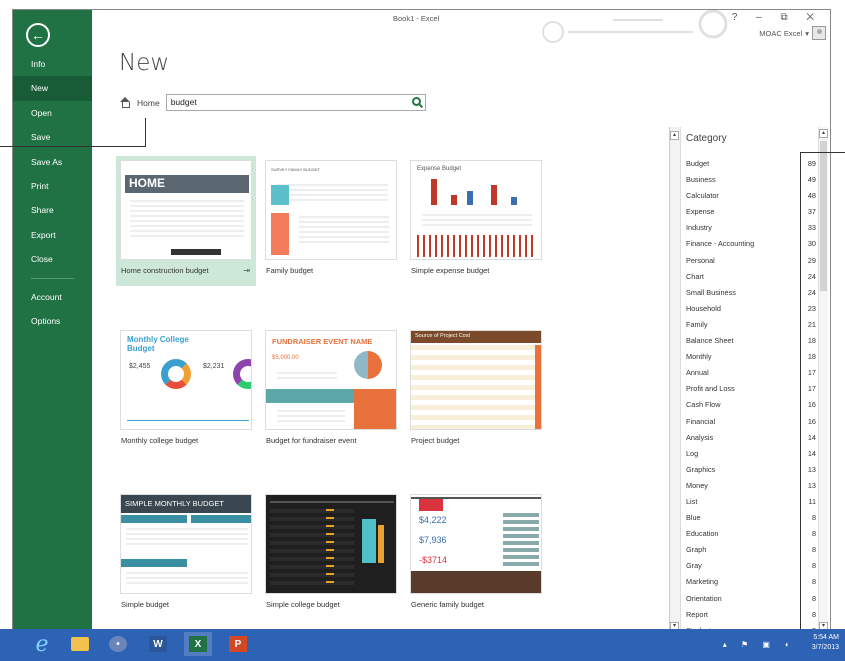 The height and width of the screenshot is (661, 845). I want to click on system-tray-icons: ▴ ⚑ ▣ ◖, so click(759, 644).